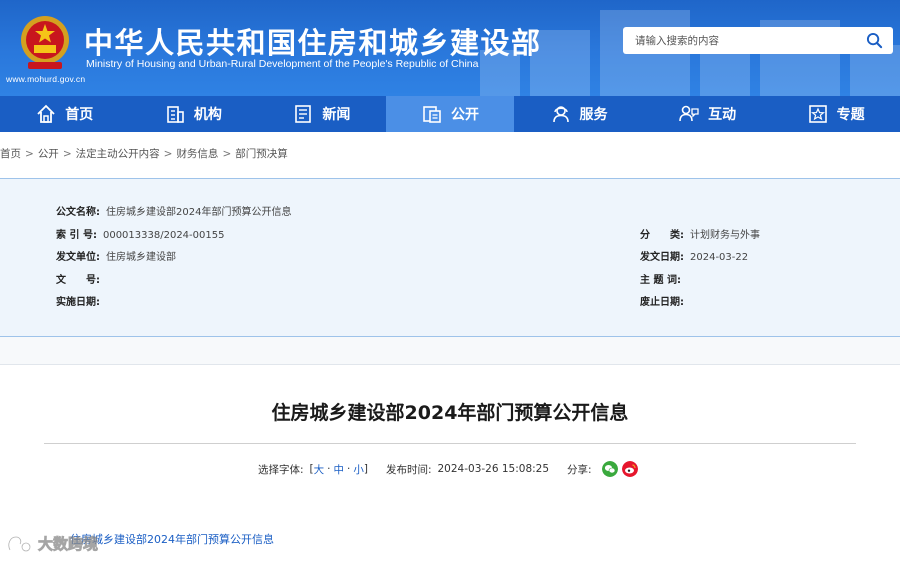 The height and width of the screenshot is (562, 900). I want to click on publish-time: 2024-03-26 15:08:25, so click(493, 469).